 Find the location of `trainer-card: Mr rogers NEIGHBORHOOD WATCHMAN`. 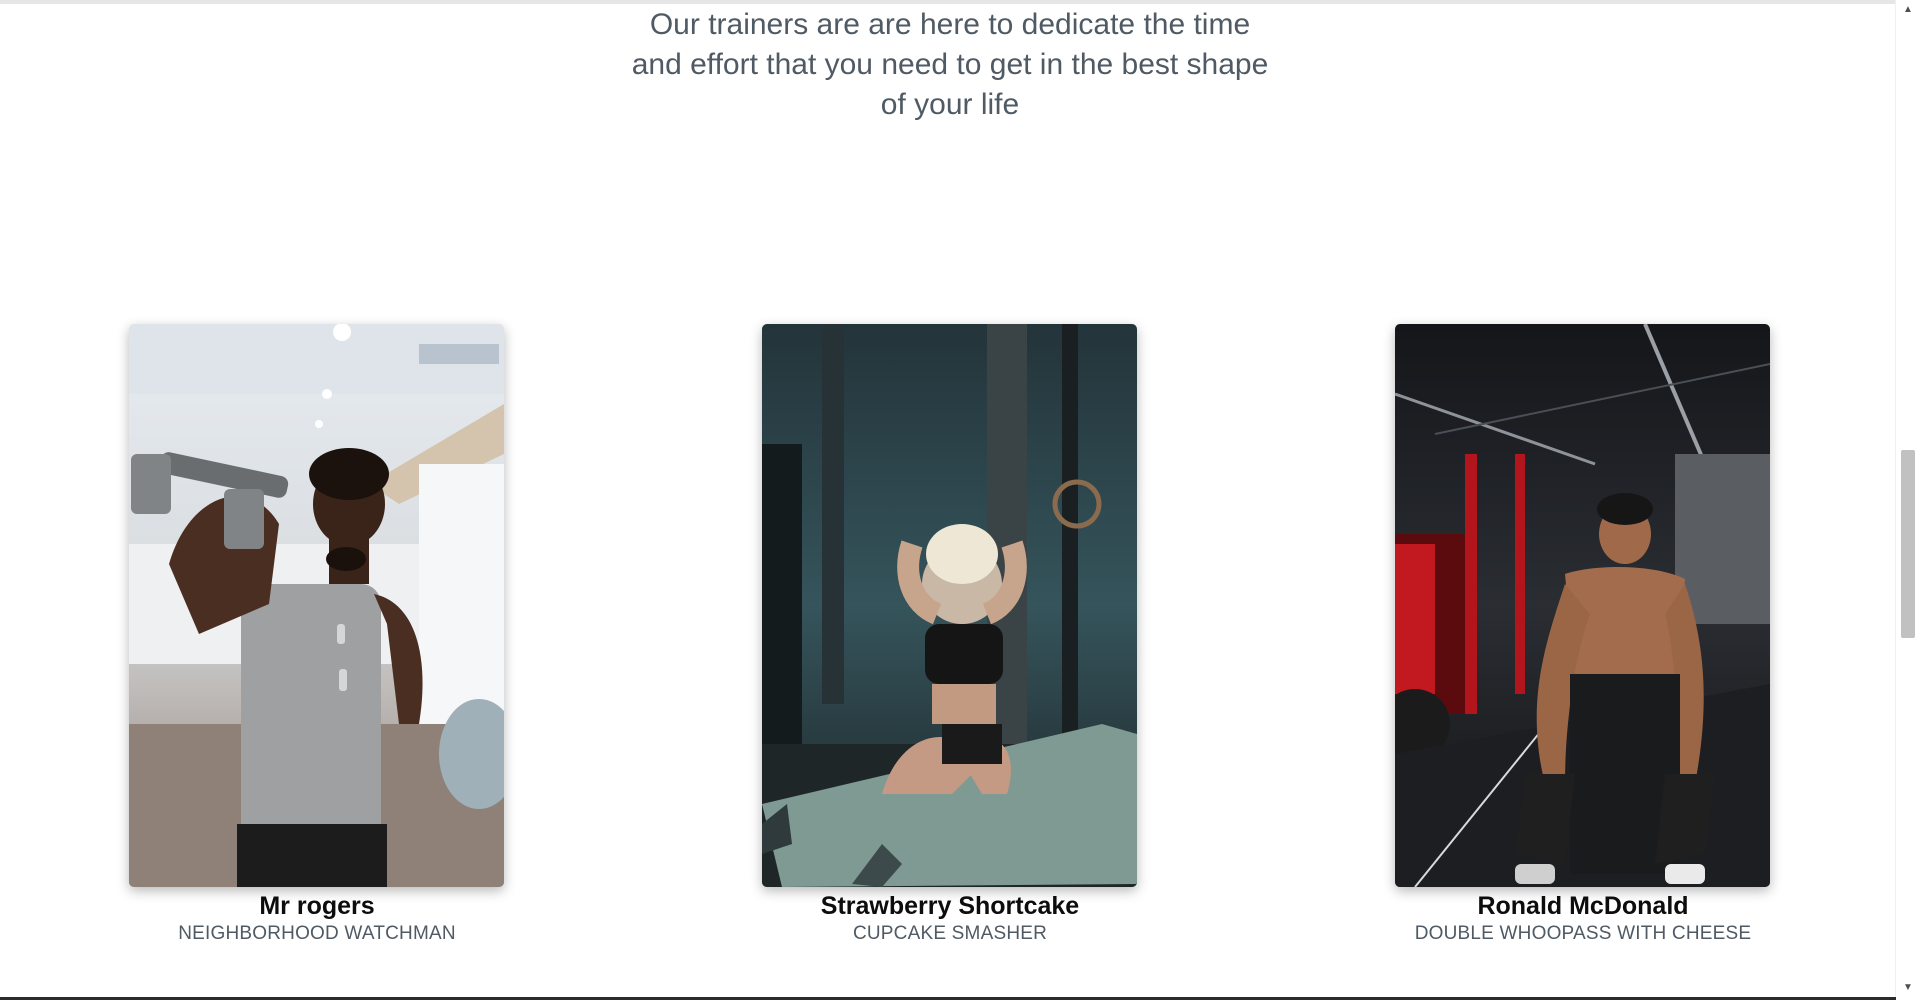

trainer-card: Mr rogers NEIGHBORHOOD WATCHMAN is located at coordinates (317, 635).